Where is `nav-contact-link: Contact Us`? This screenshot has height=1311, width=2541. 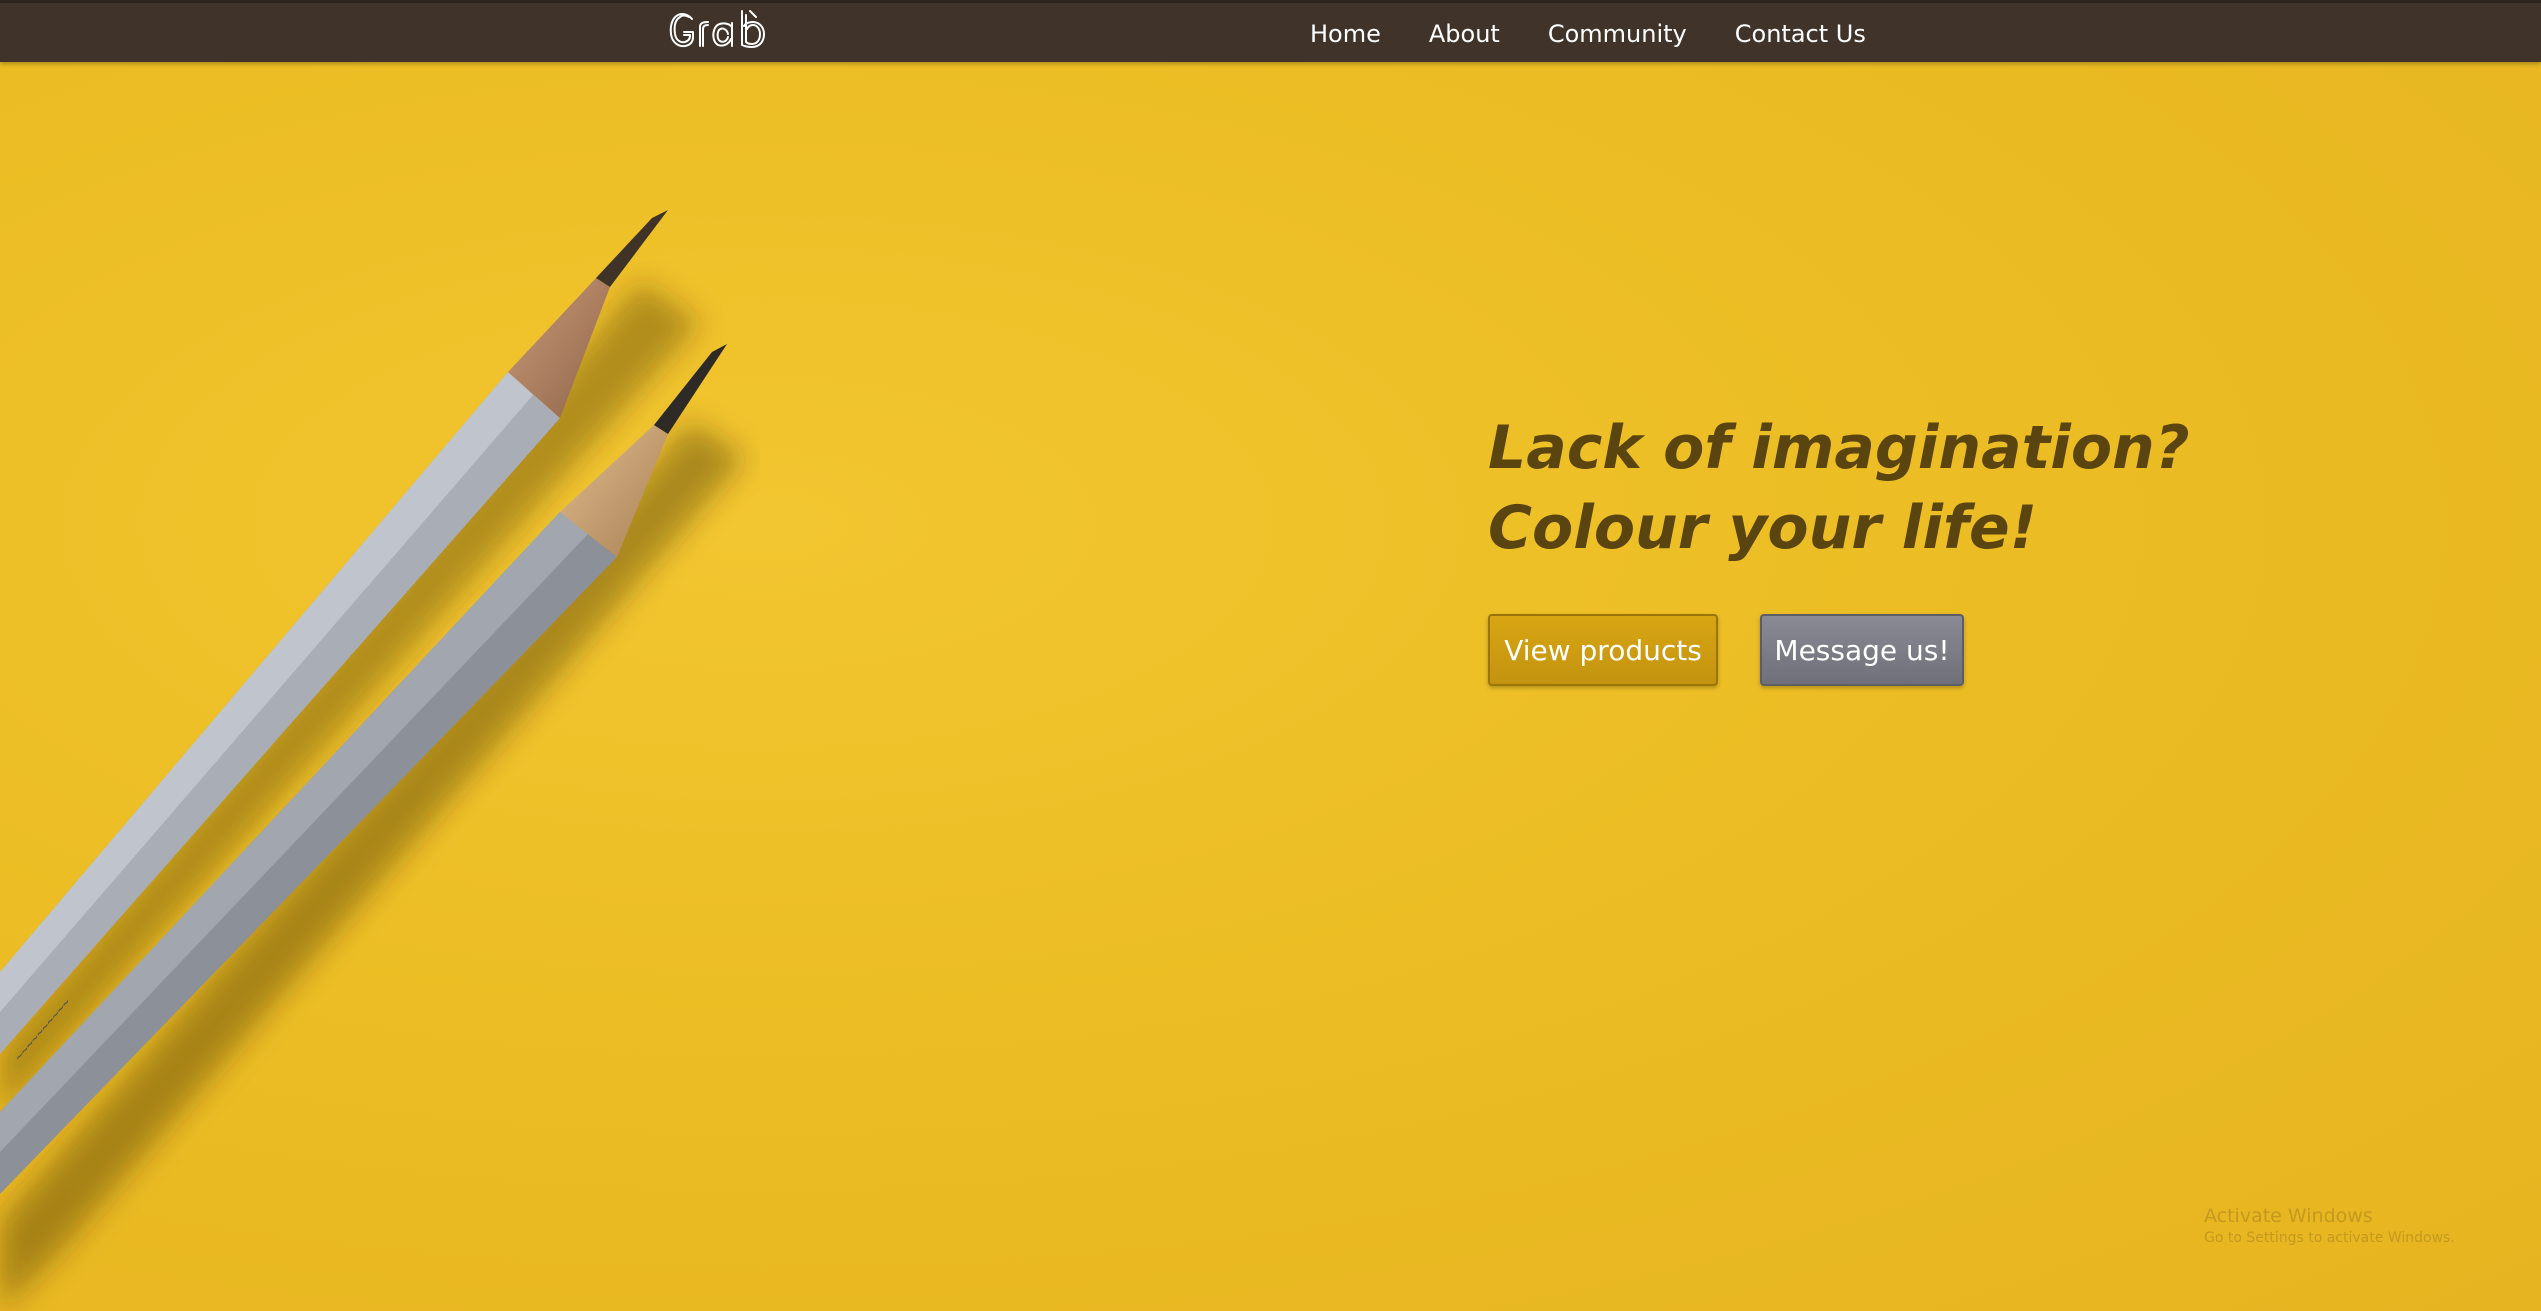
nav-contact-link: Contact Us is located at coordinates (1800, 34).